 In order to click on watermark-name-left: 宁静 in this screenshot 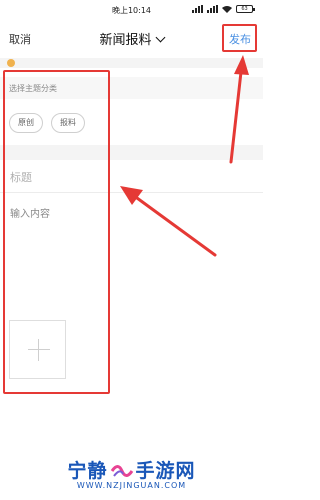, I will do `click(87, 471)`.